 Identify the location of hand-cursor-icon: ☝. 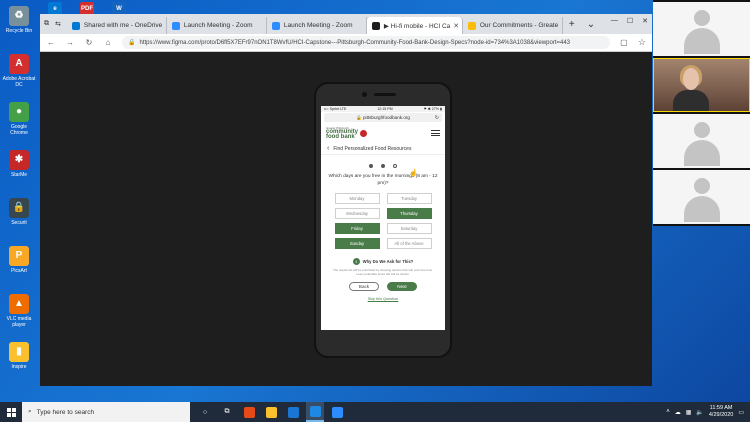
(413, 173).